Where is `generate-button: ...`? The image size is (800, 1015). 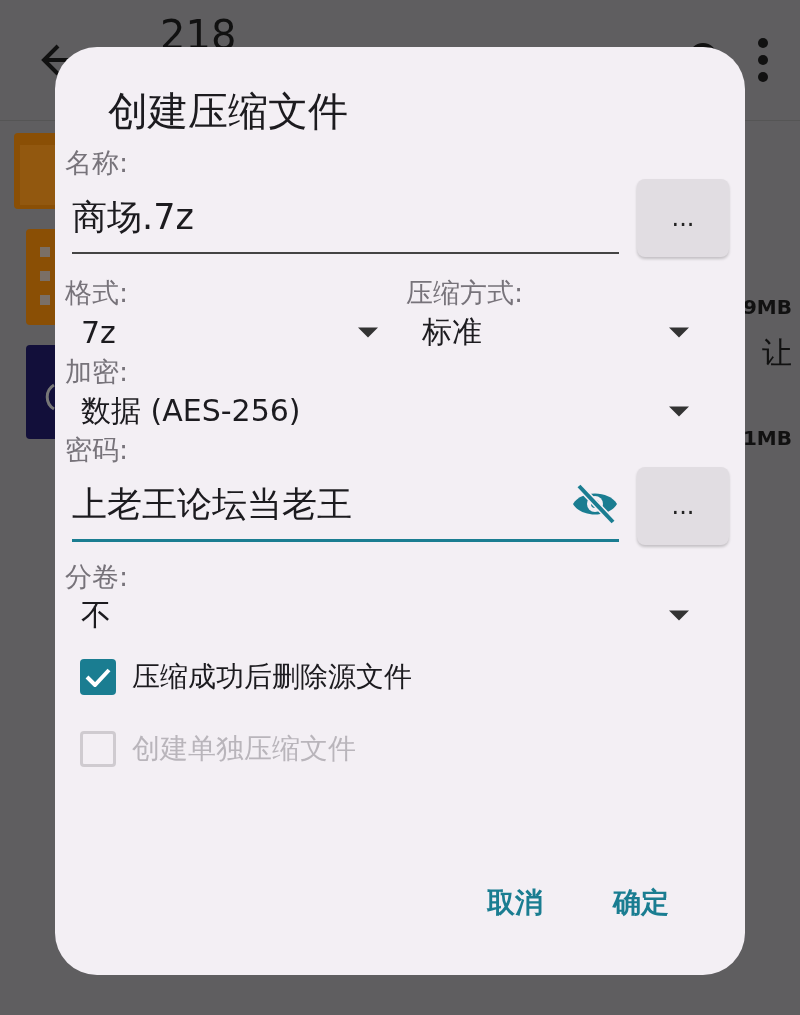 generate-button: ... is located at coordinates (683, 505).